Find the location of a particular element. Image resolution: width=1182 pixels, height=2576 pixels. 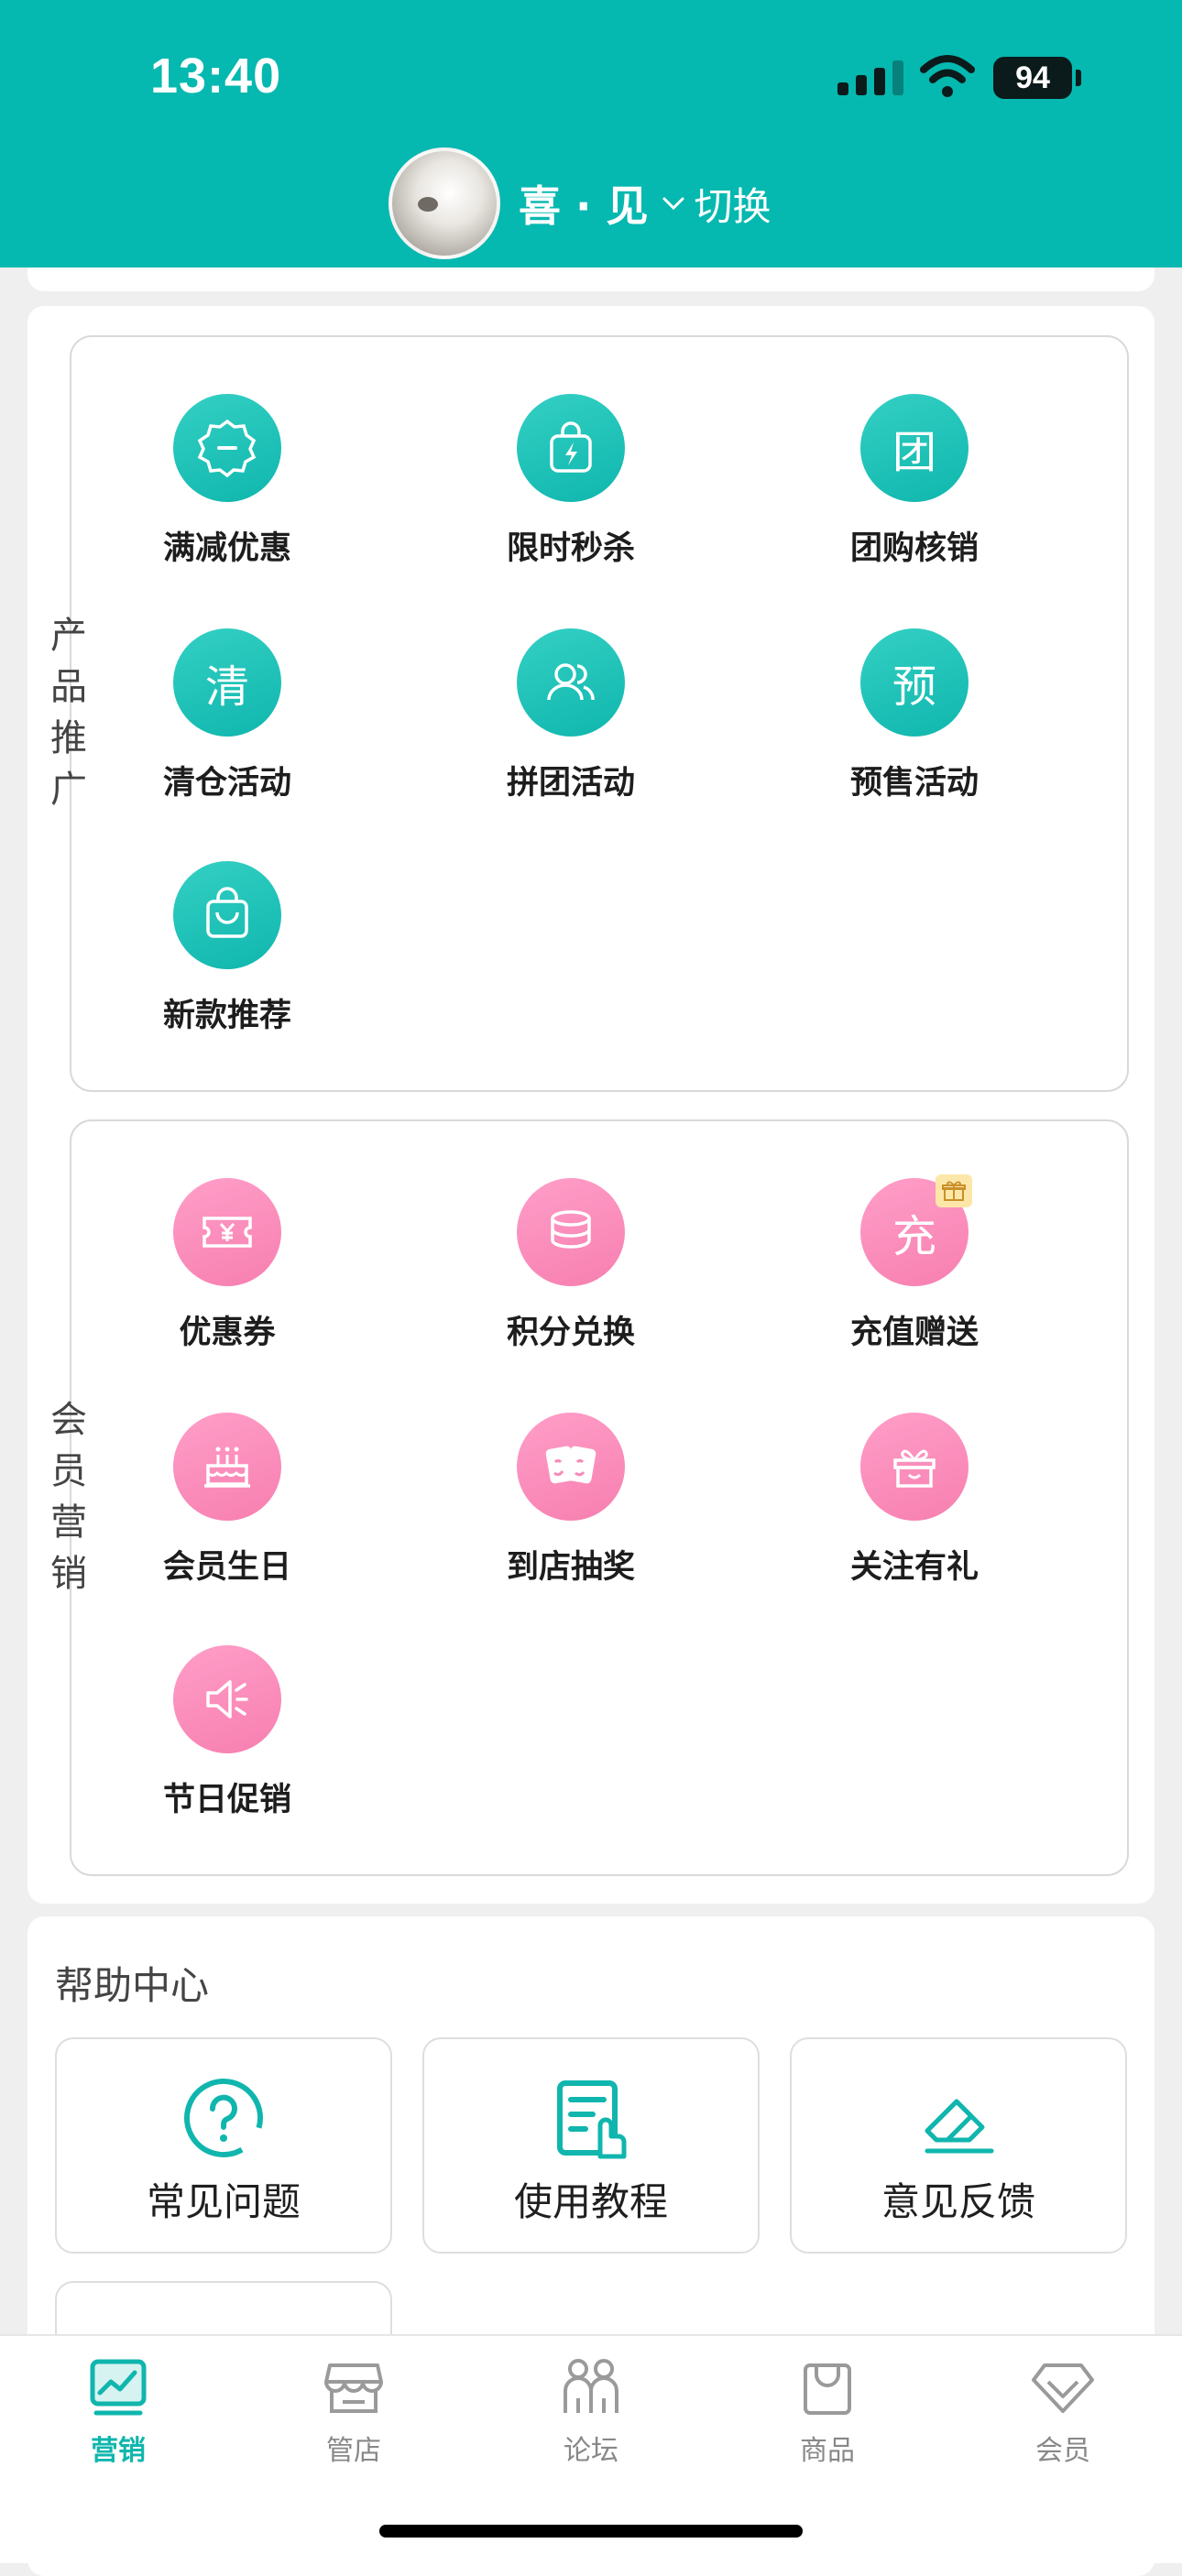

store-name: 喜 · 见 is located at coordinates (584, 206).